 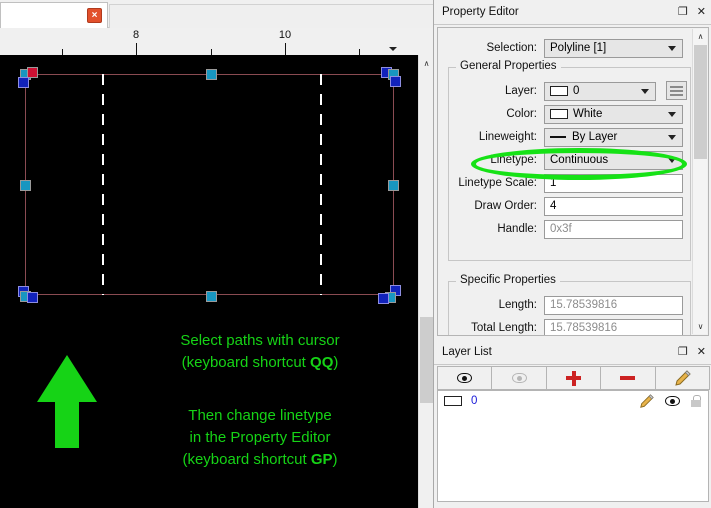 What do you see at coordinates (600, 91) in the screenshot?
I see `layer-dropdown: 0` at bounding box center [600, 91].